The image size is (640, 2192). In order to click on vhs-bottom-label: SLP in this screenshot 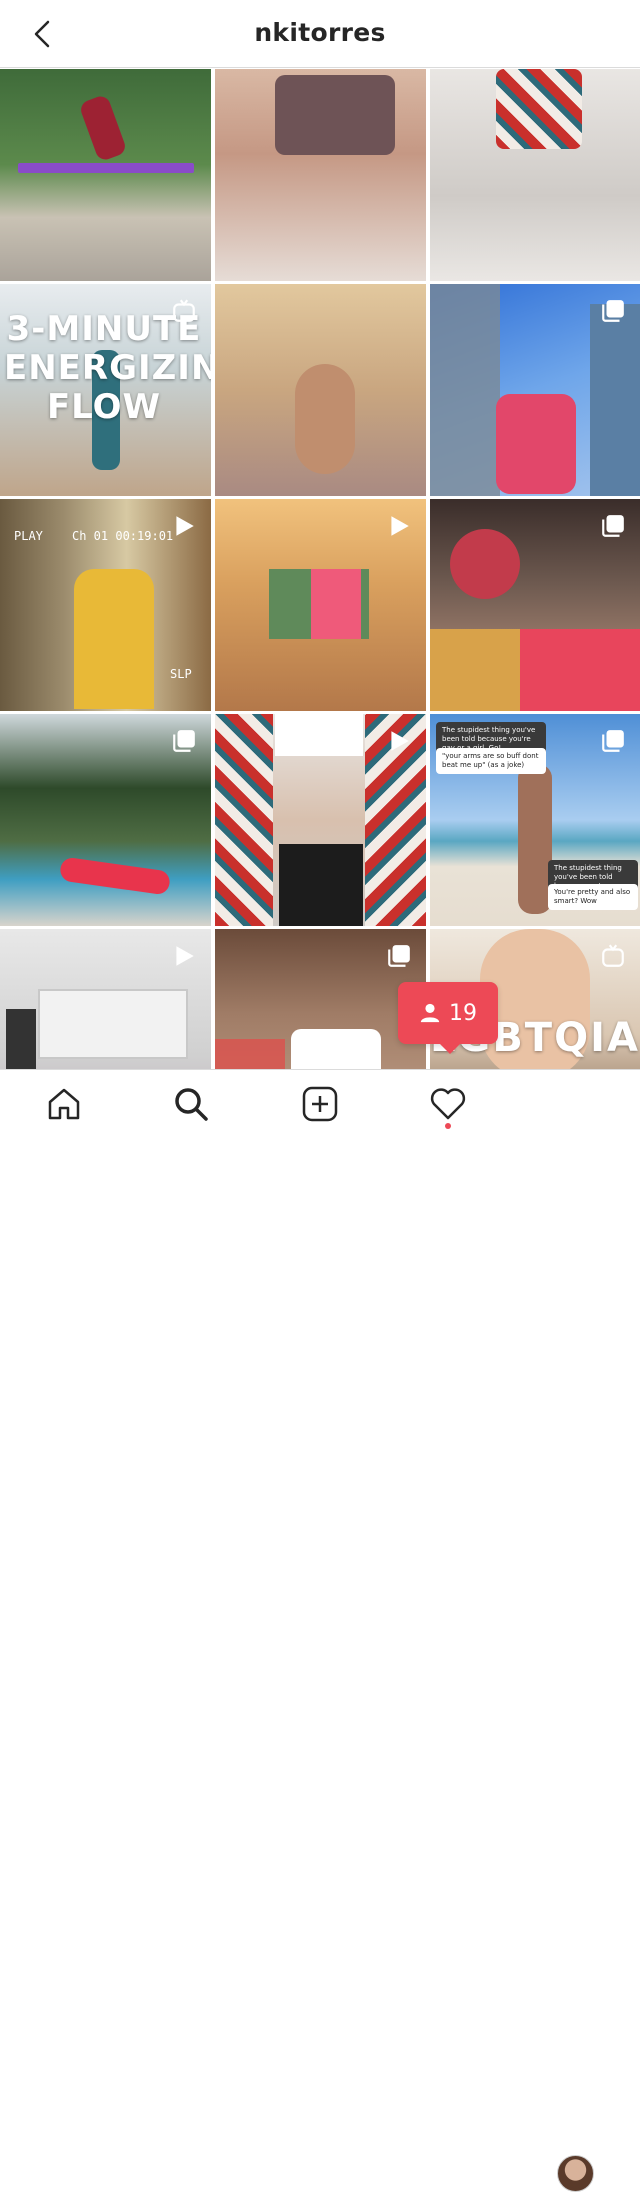, I will do `click(181, 674)`.